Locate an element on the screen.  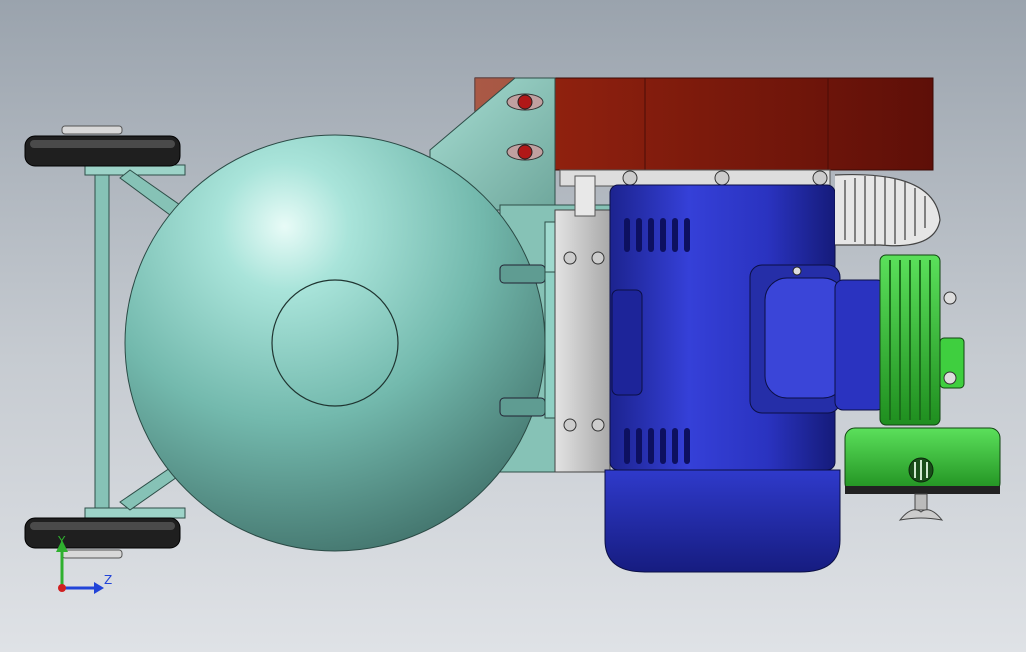
motor-end-cap is located at coordinates (722, 521).